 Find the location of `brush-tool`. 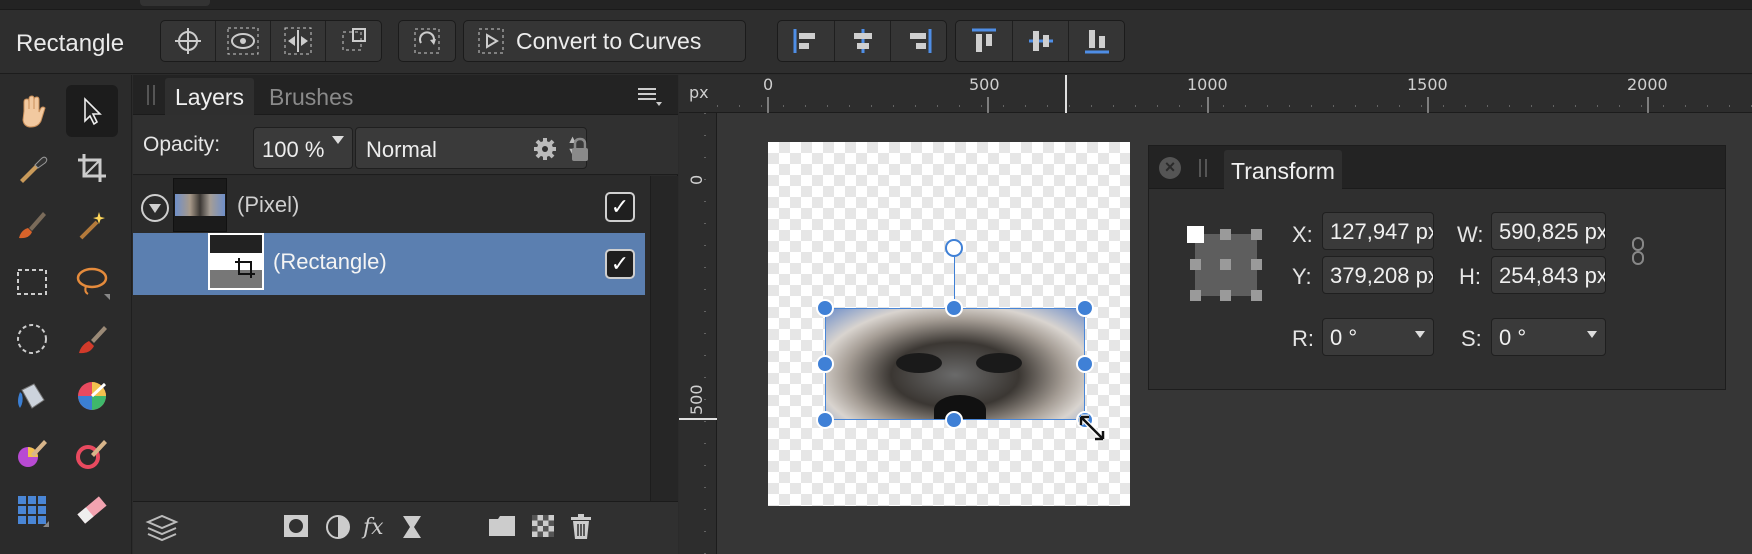

brush-tool is located at coordinates (92, 339).